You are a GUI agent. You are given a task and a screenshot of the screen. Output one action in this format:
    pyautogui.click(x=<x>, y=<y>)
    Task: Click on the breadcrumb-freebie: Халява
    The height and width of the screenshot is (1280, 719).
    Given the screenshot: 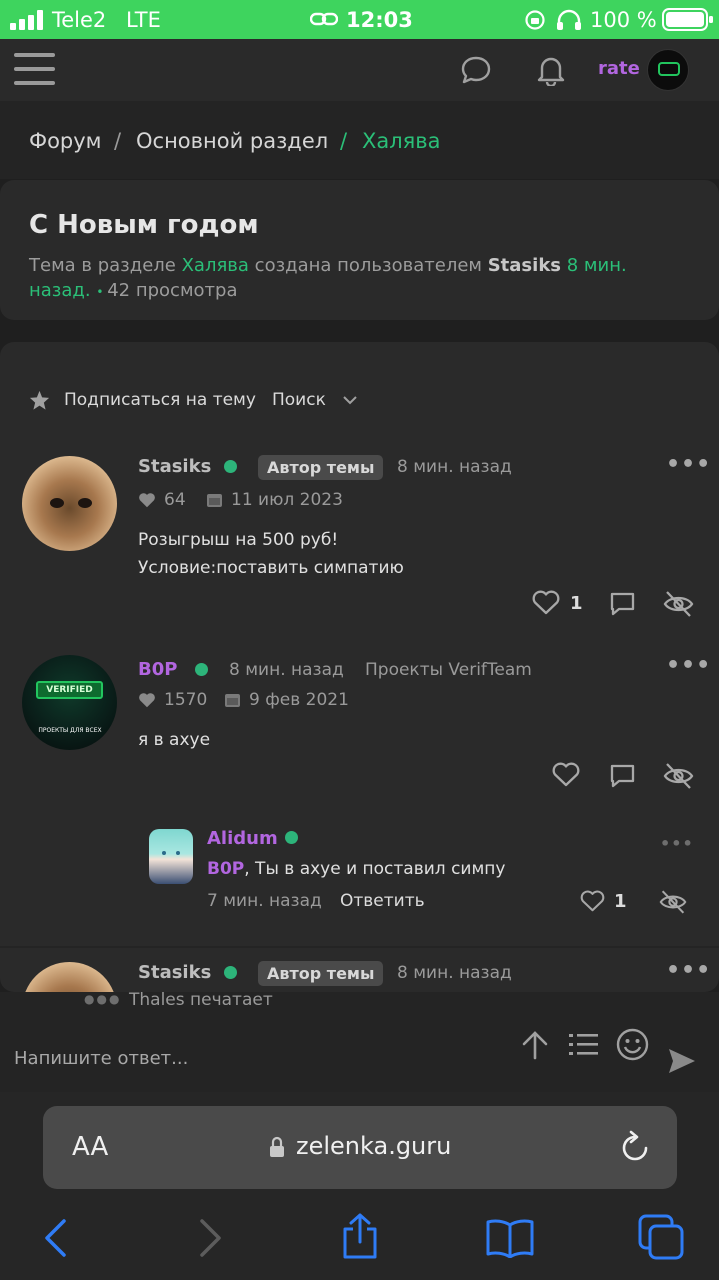 What is the action you would take?
    pyautogui.click(x=401, y=141)
    